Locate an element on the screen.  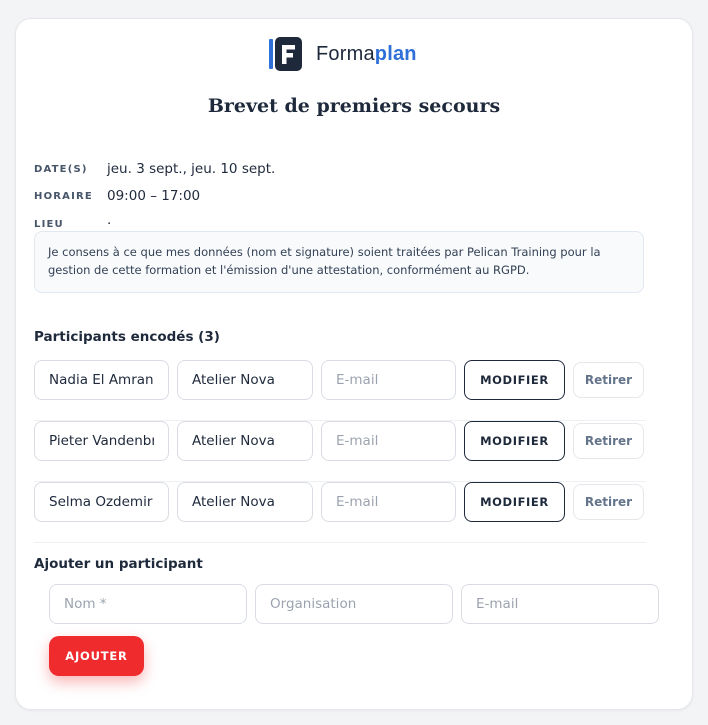
participants-title: Participants encodés (3) is located at coordinates (127, 337).